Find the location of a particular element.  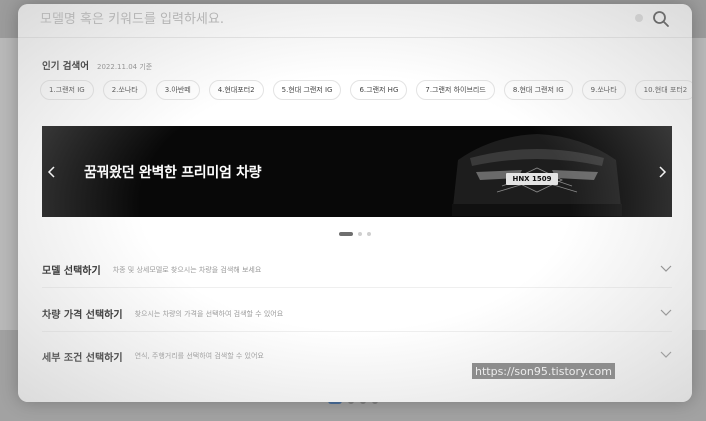

chevron-right-icon is located at coordinates (662, 172).